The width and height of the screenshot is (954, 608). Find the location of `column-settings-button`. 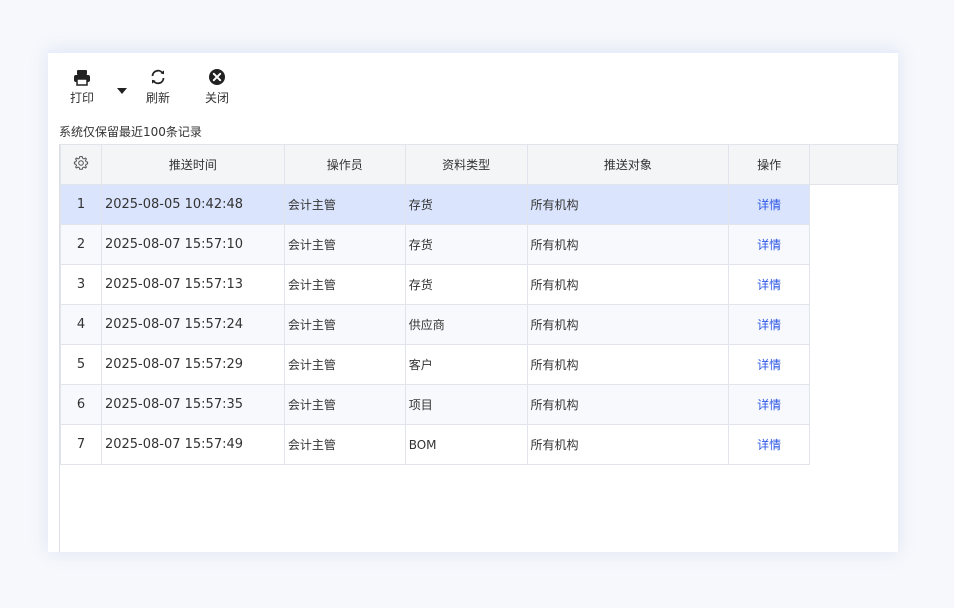

column-settings-button is located at coordinates (81, 164).